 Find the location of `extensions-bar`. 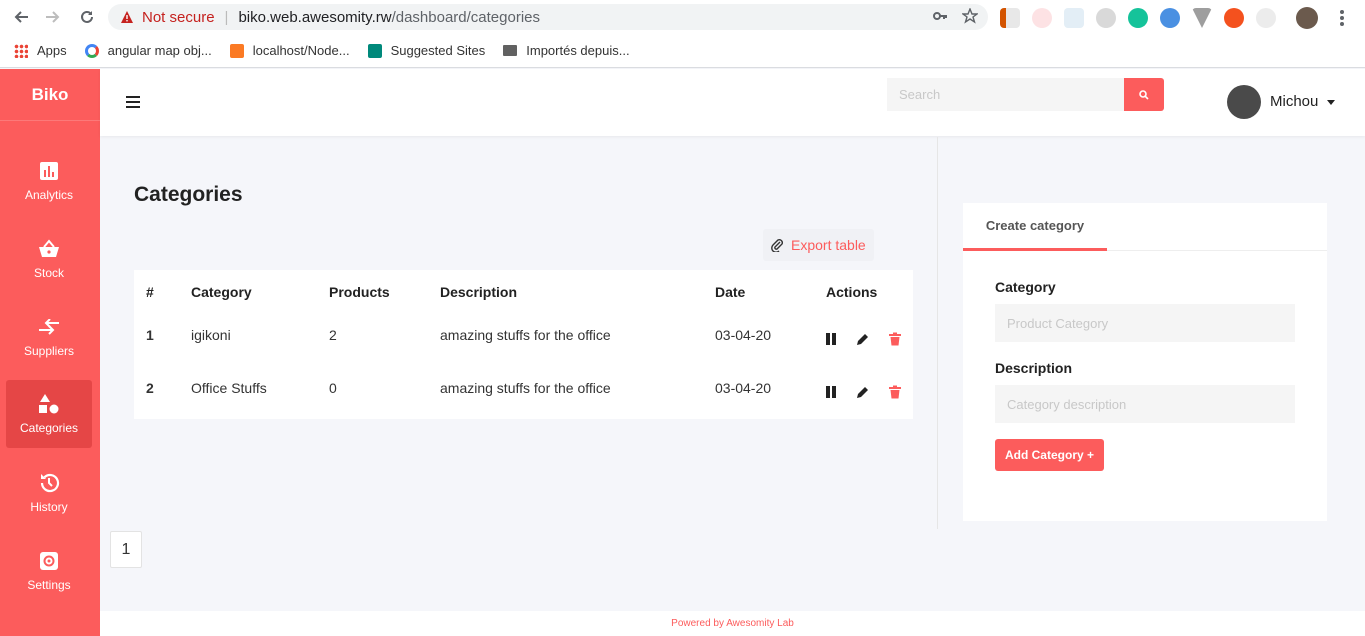

extensions-bar is located at coordinates (1172, 18).